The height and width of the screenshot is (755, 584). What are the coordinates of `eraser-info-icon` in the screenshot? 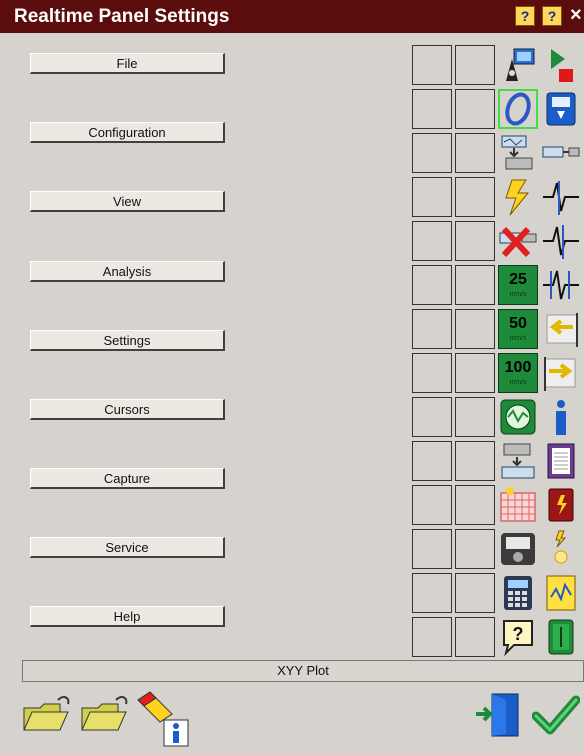 It's located at (164, 722).